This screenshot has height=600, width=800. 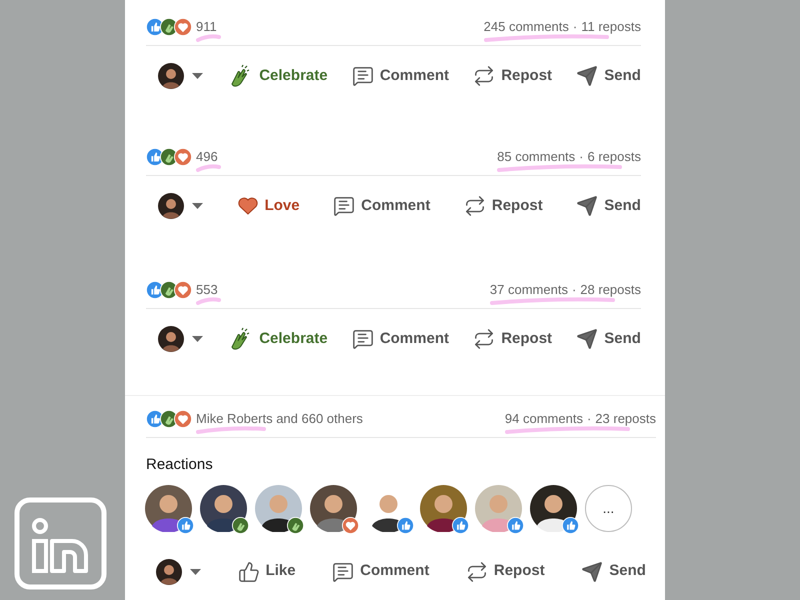 What do you see at coordinates (279, 418) in the screenshot?
I see `reactions-count: Mike Roberts and 660 others` at bounding box center [279, 418].